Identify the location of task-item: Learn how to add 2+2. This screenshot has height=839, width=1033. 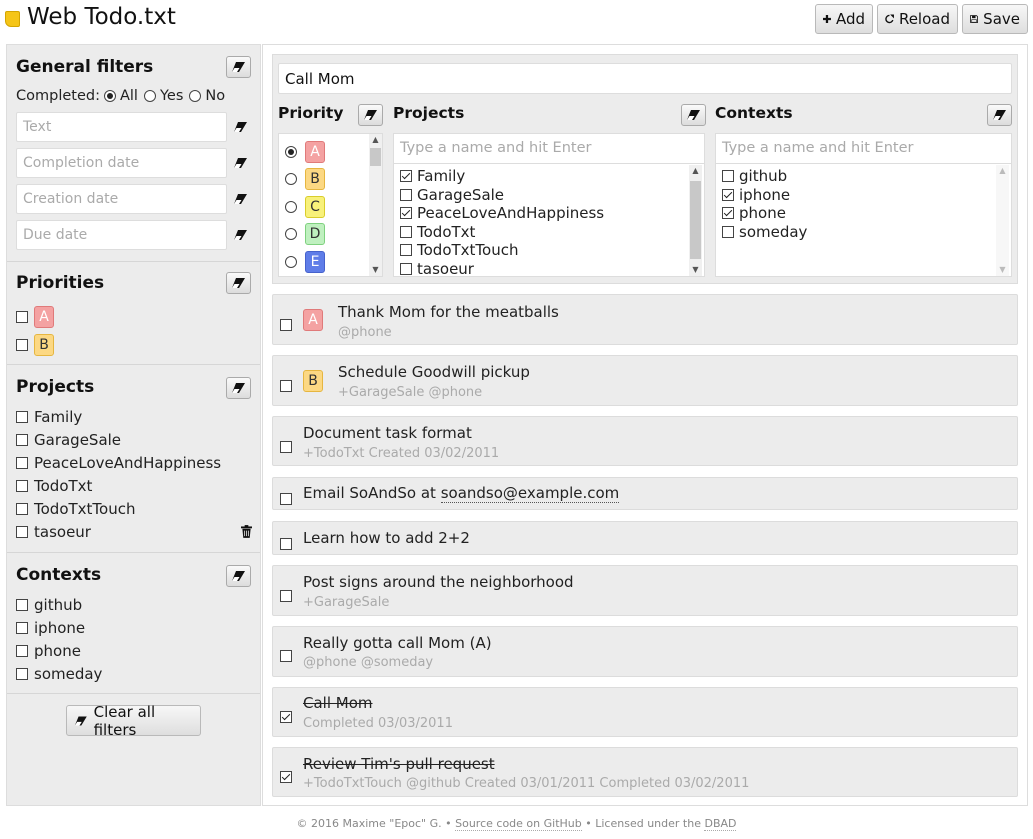
(645, 538).